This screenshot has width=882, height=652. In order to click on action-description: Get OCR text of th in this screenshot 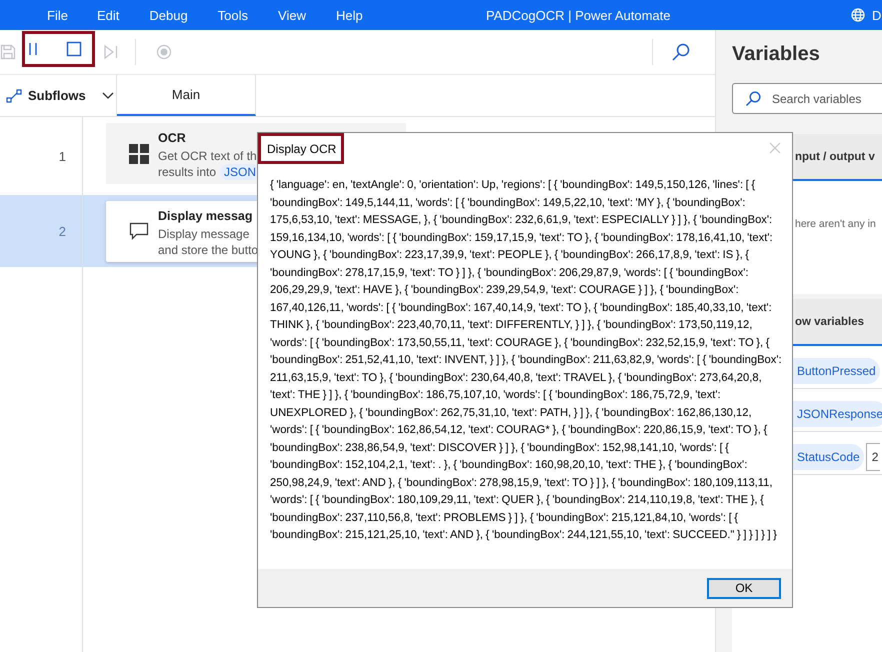, I will do `click(207, 156)`.